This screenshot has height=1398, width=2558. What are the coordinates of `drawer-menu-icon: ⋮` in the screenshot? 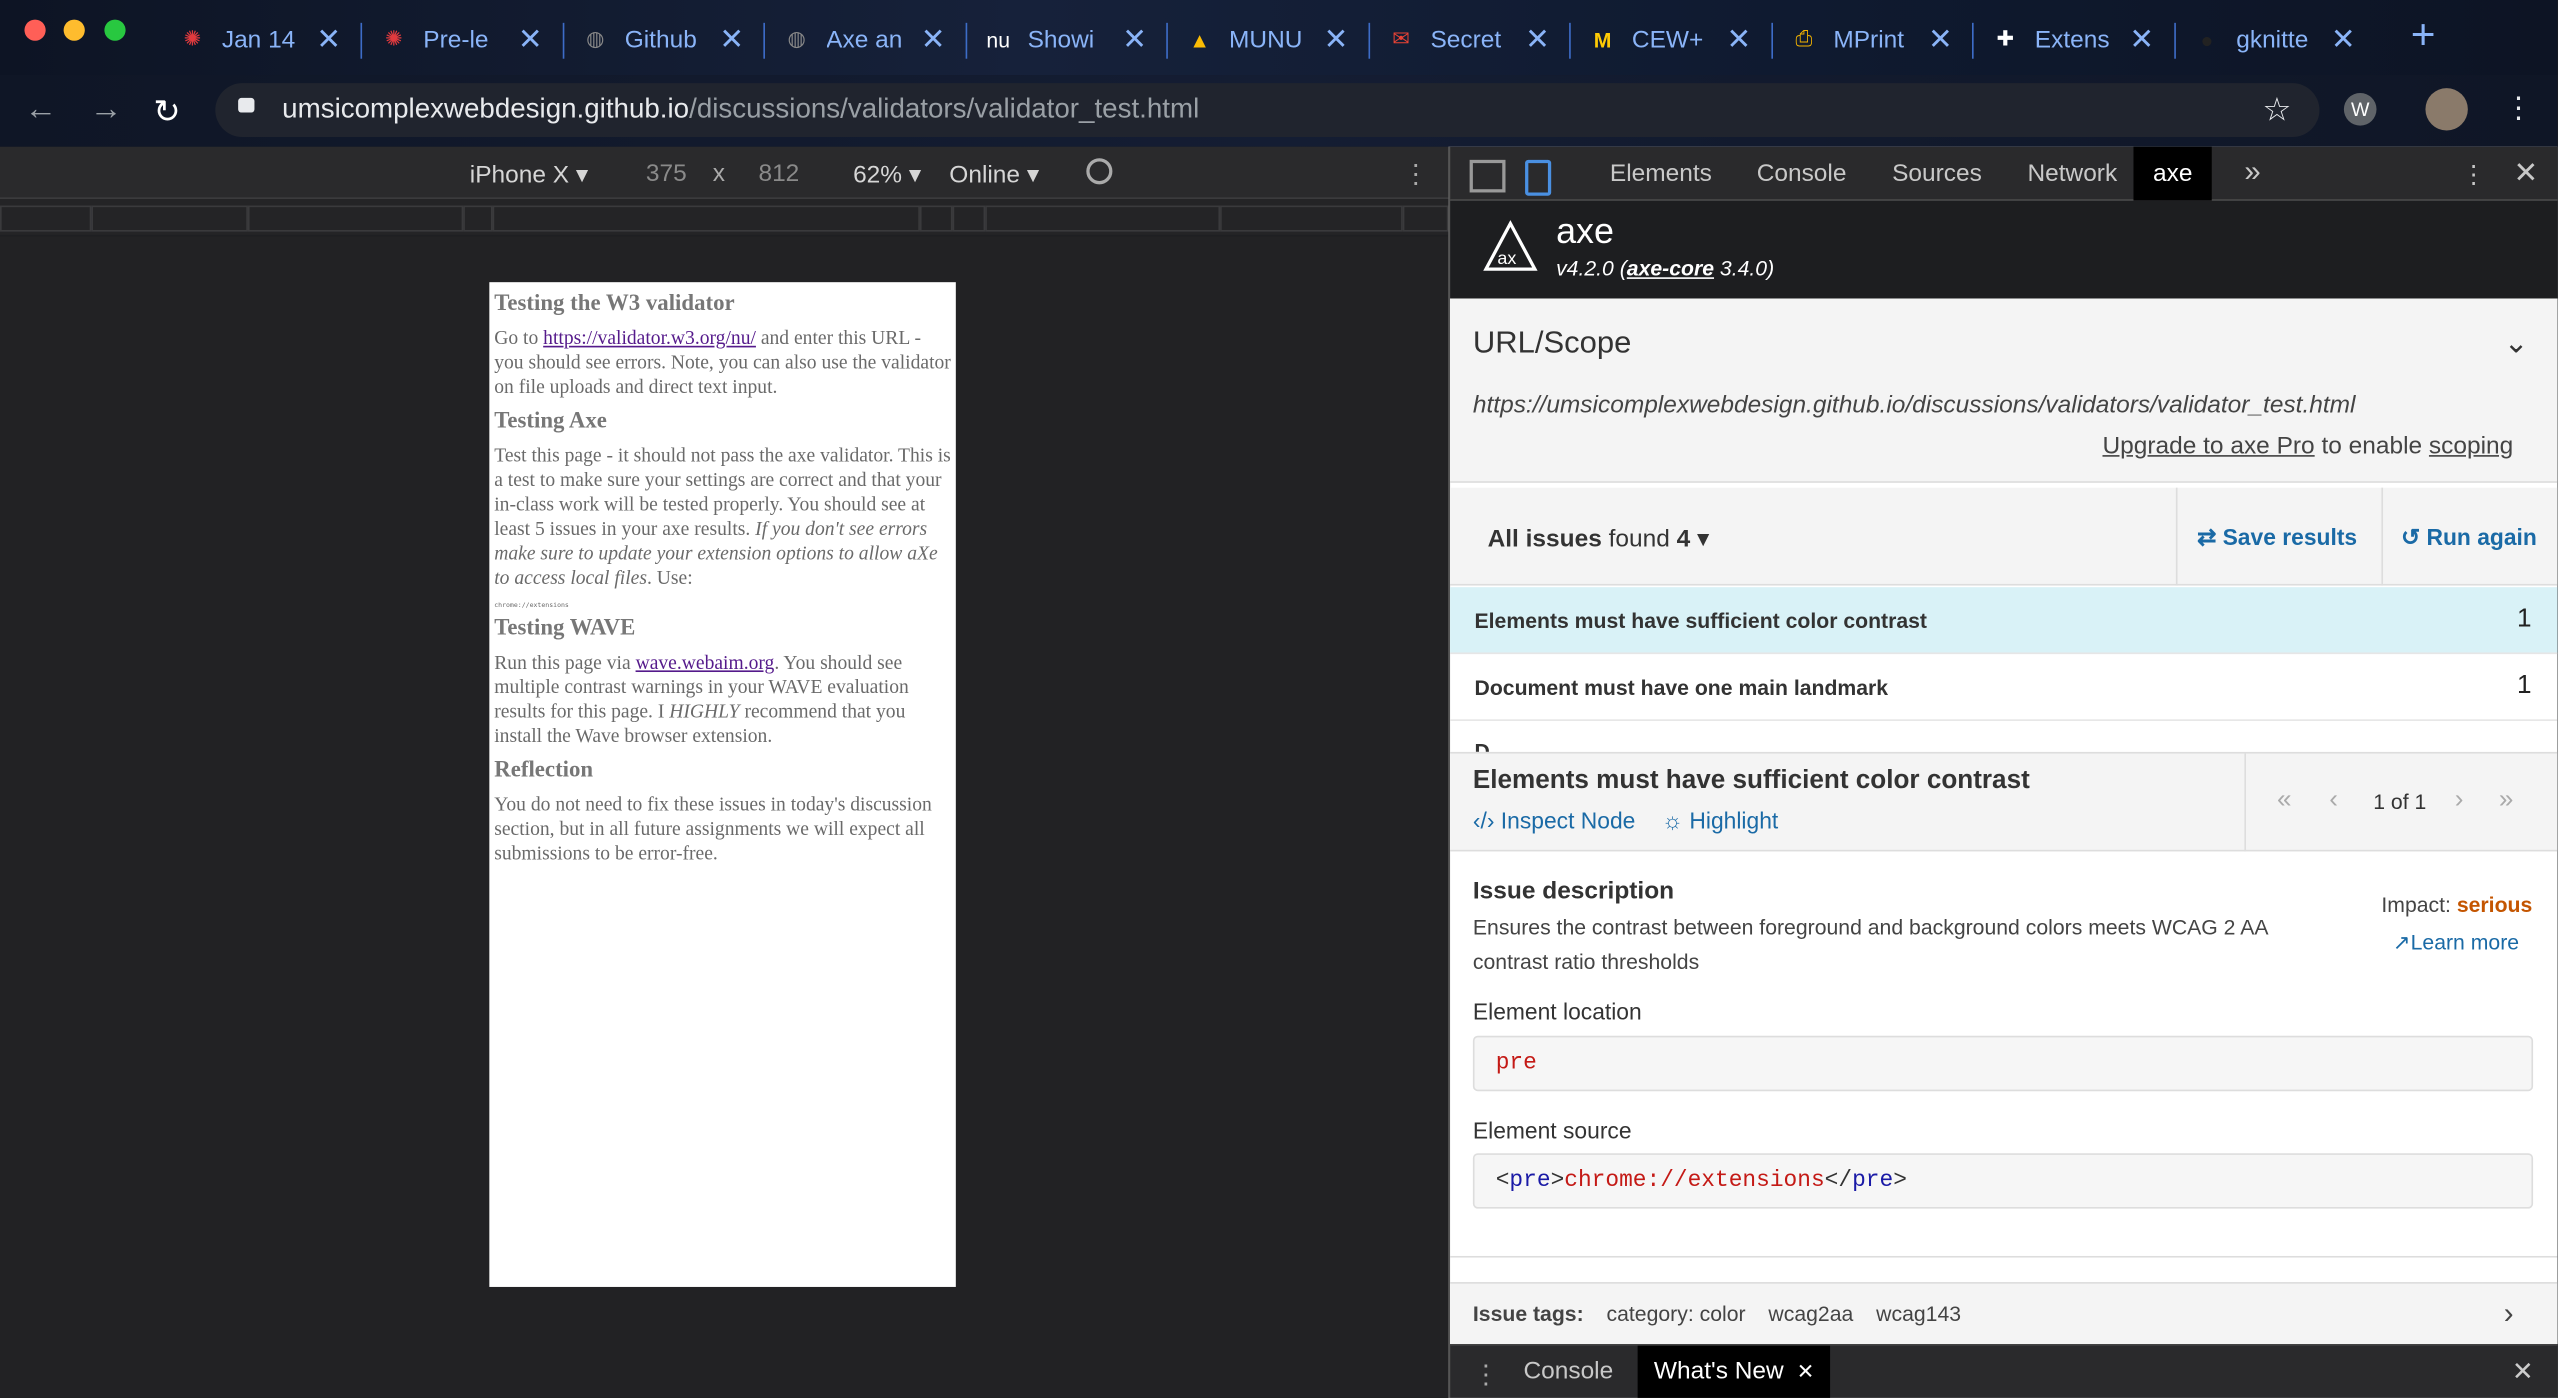 It's located at (1486, 1375).